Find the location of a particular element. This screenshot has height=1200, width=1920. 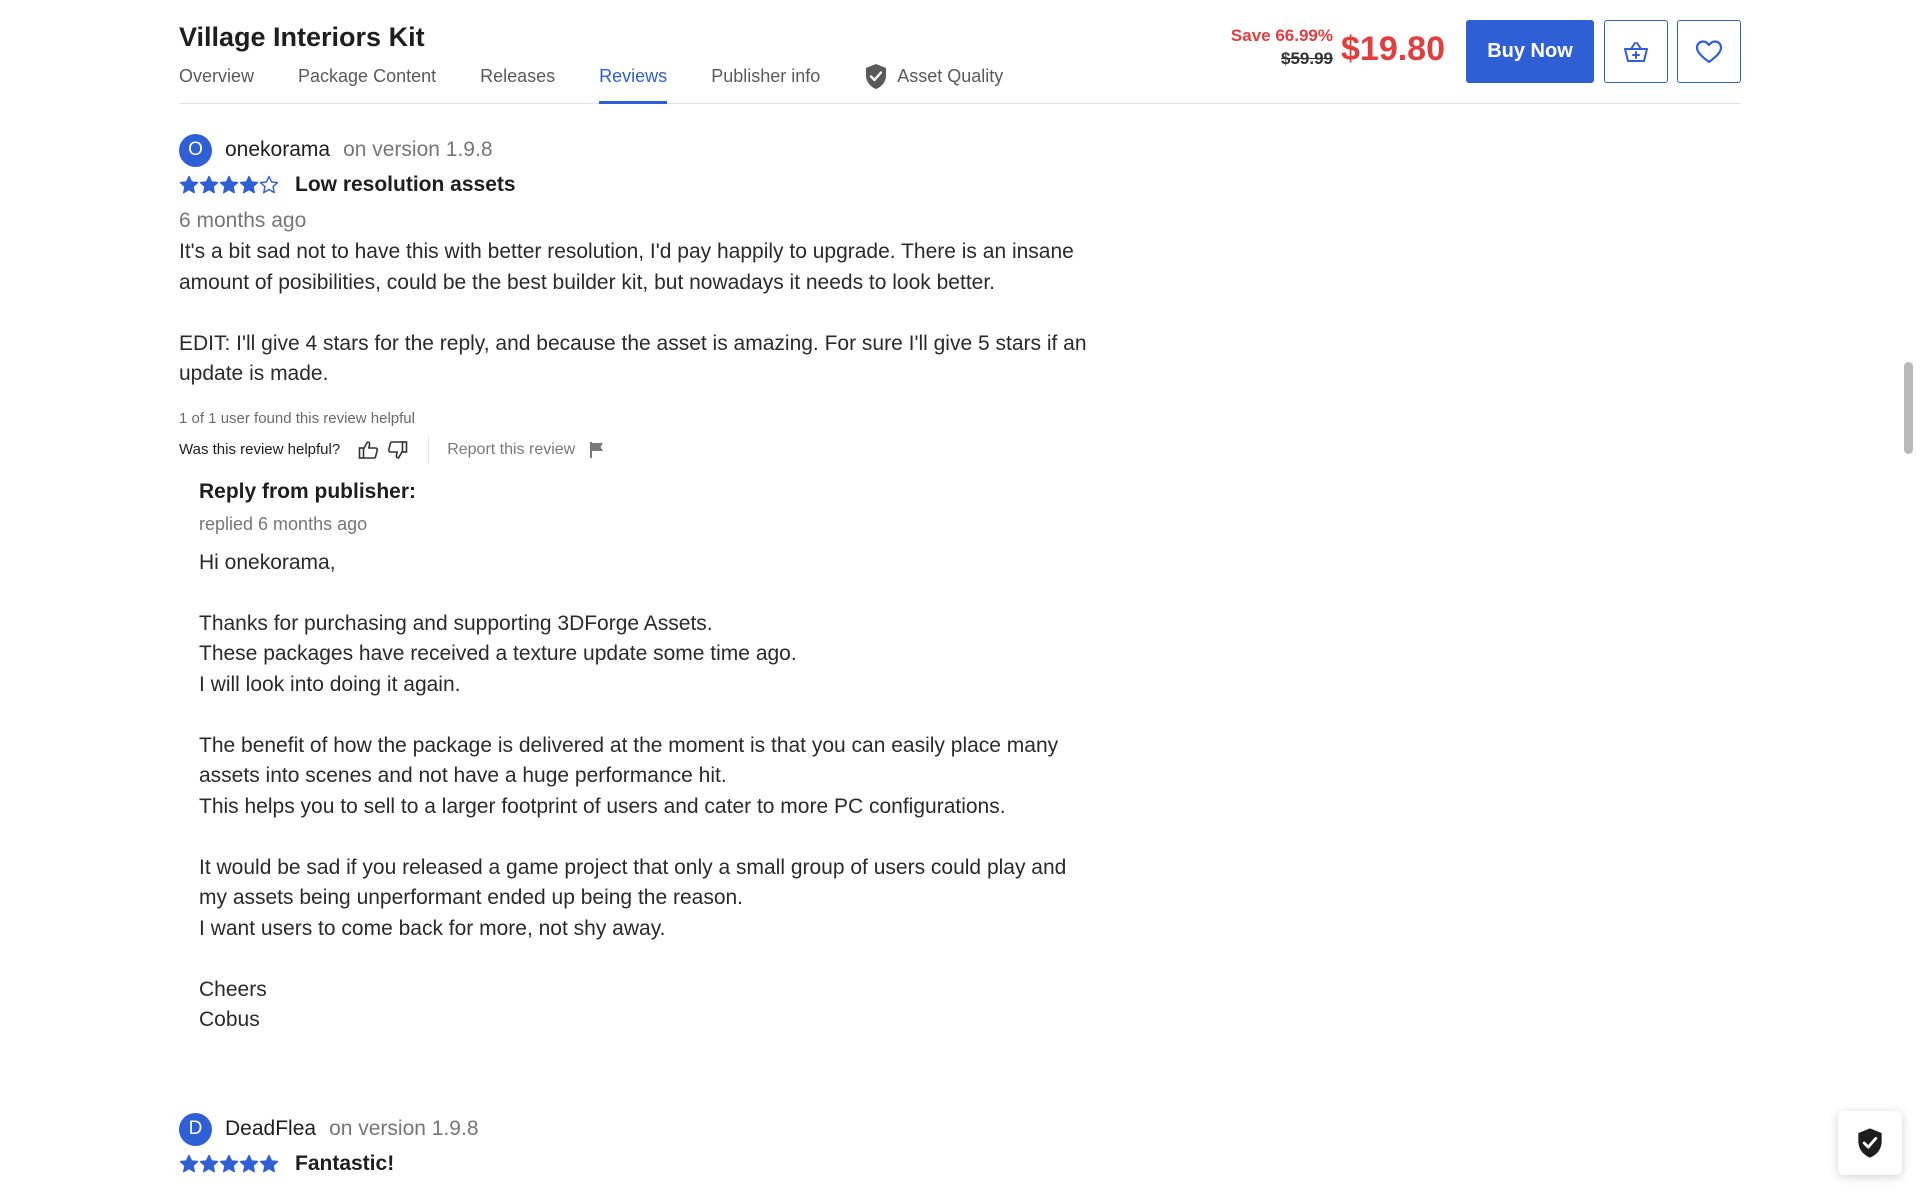

tab-asset-quality-label: Asset Quality is located at coordinates (950, 76).